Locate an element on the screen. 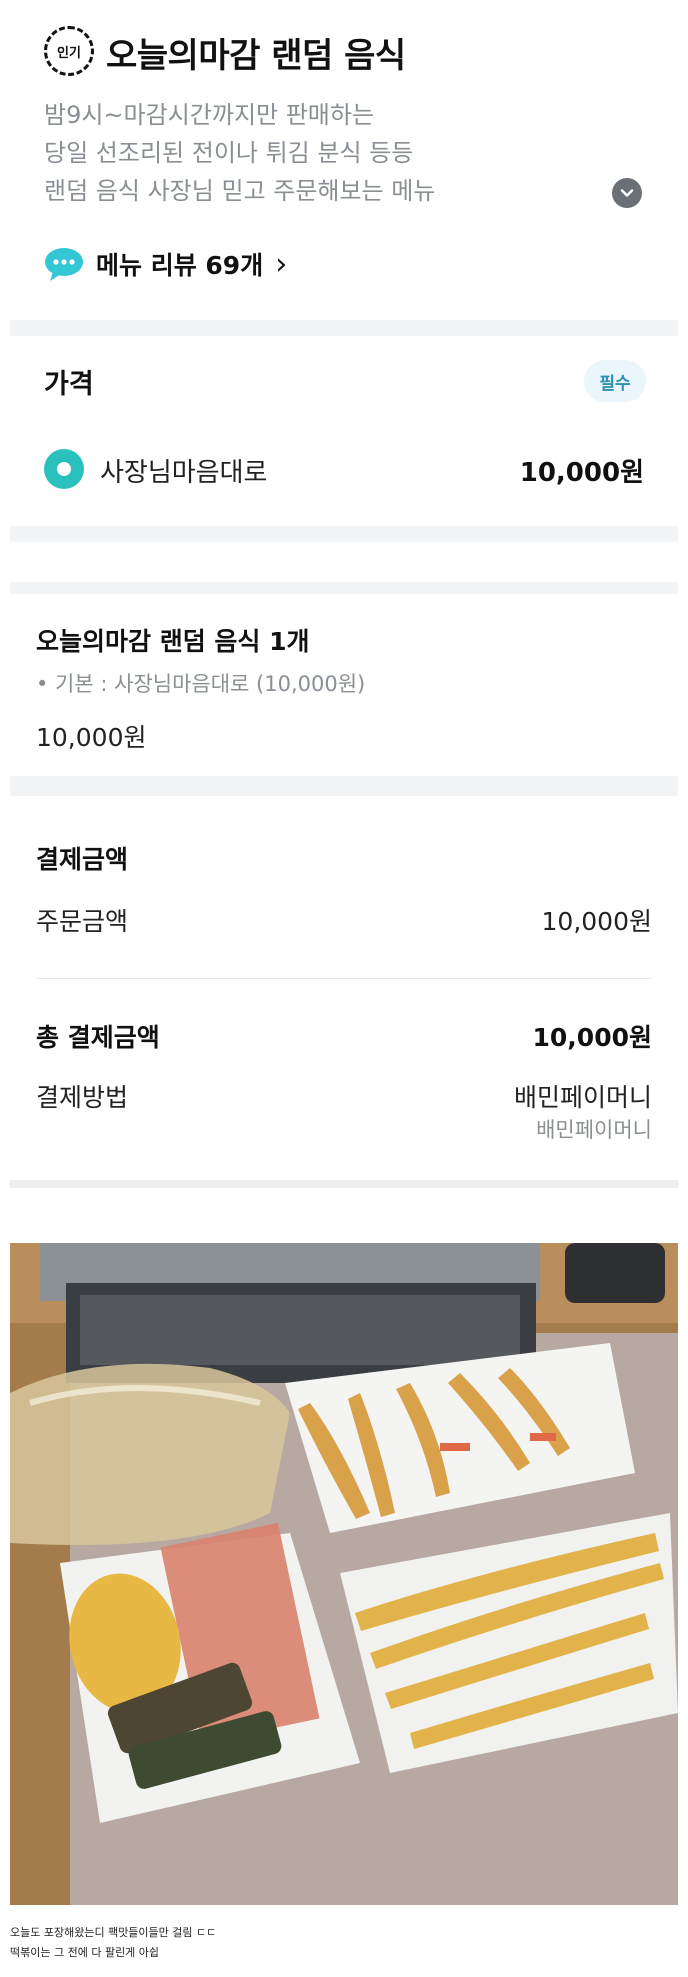 Image resolution: width=688 pixels, height=1977 pixels. menu-description-line: 당일 선조리된 전이나 튀김 분식 등등 is located at coordinates (229, 153).